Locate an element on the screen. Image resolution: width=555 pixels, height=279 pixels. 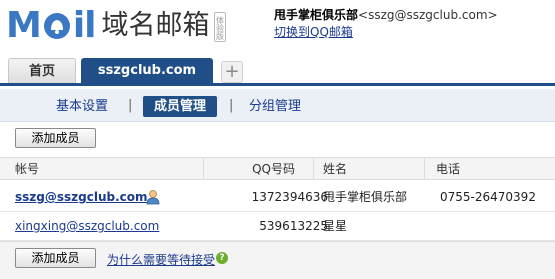
logo-badge: 体验版 is located at coordinates (219, 27).